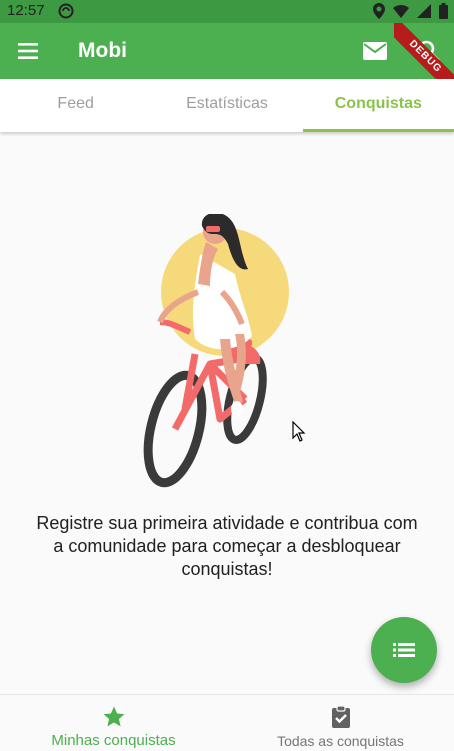  What do you see at coordinates (75, 105) in the screenshot?
I see `tab-feed: Feed` at bounding box center [75, 105].